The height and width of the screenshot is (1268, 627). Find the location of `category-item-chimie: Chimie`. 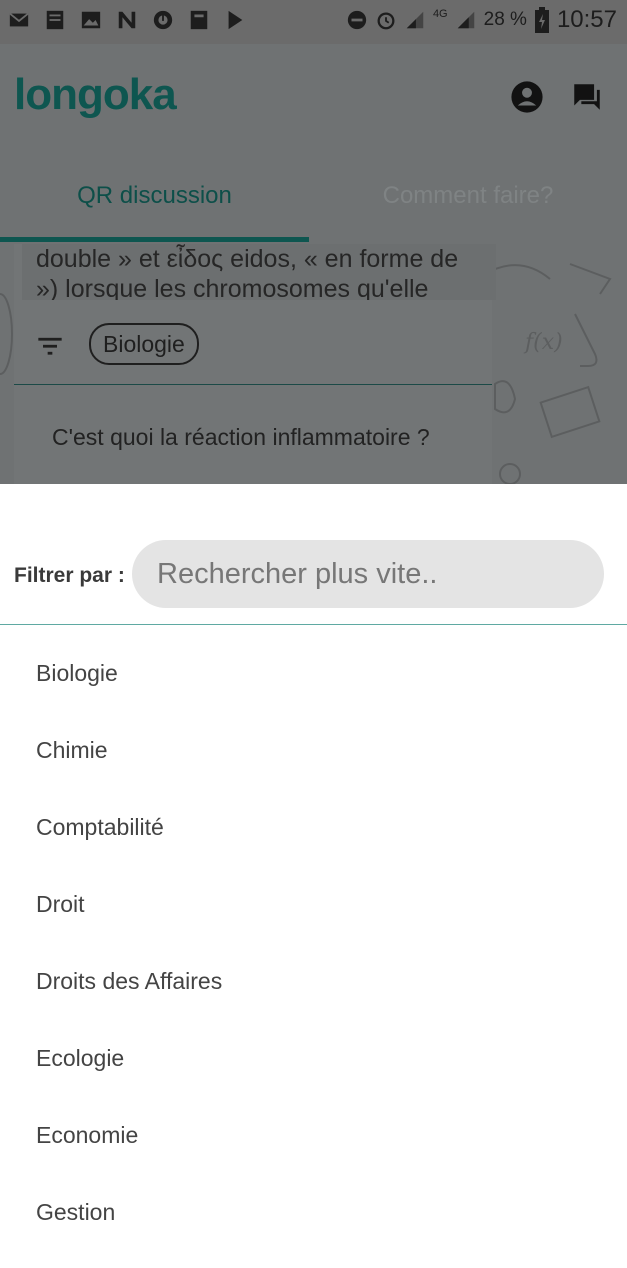

category-item-chimie: Chimie is located at coordinates (313, 766).